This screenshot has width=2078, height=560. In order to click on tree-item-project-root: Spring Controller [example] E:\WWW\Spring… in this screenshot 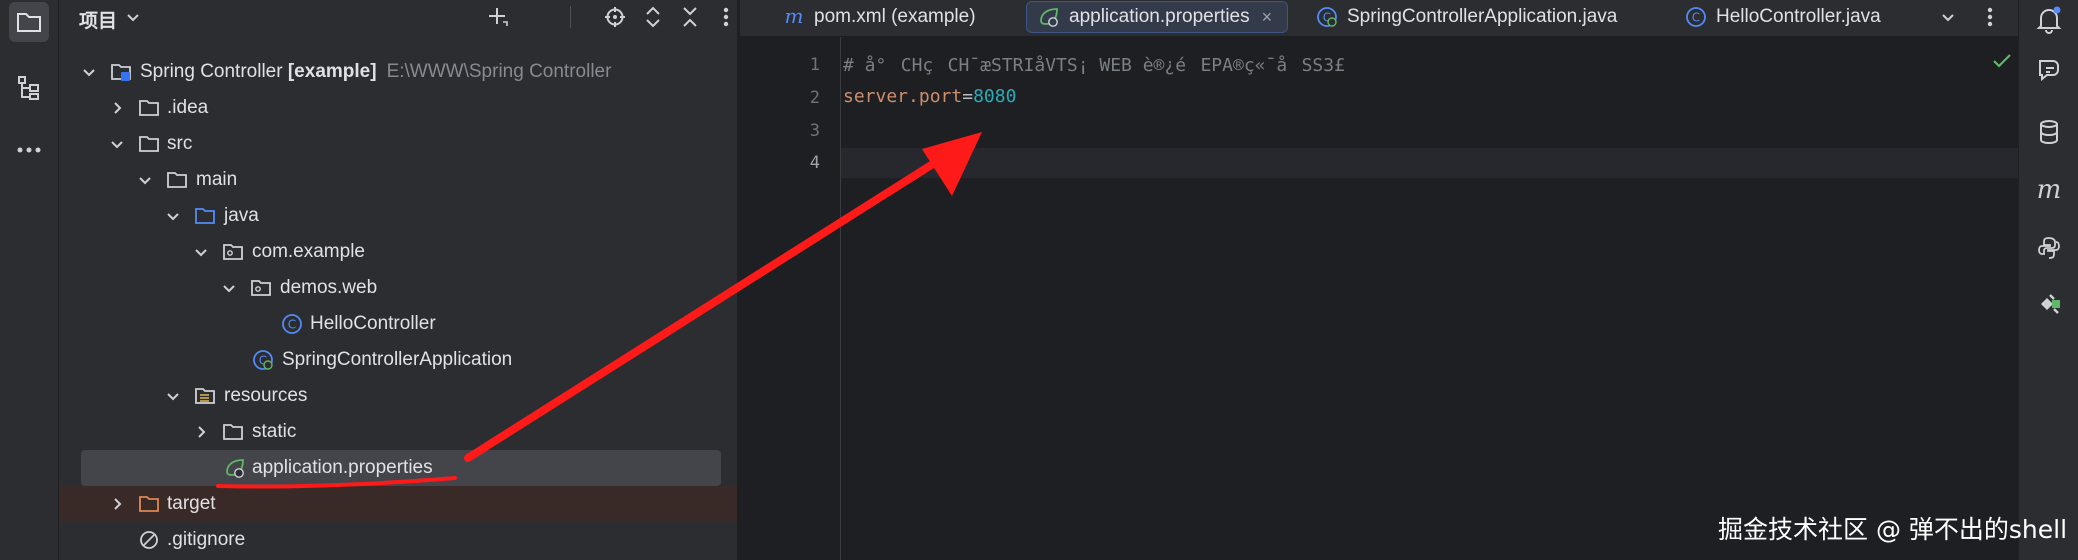, I will do `click(394, 72)`.